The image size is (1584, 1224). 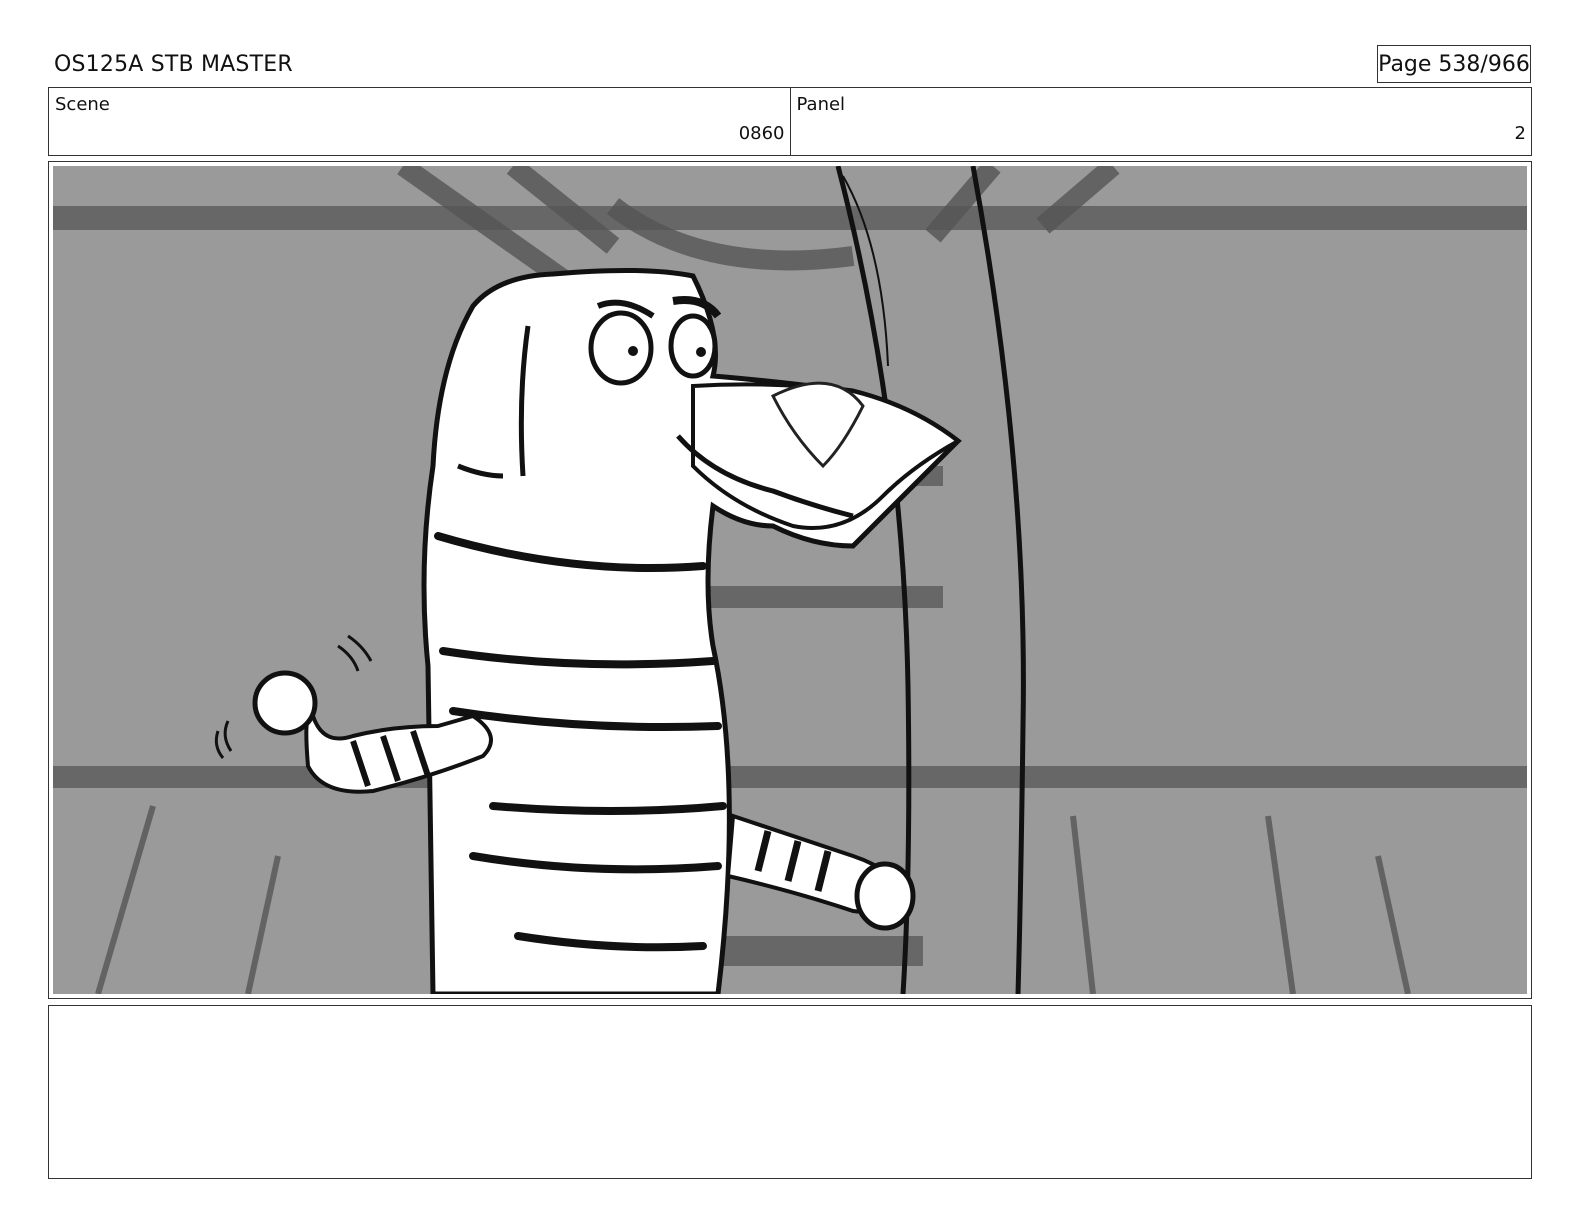 What do you see at coordinates (82, 104) in the screenshot?
I see `scene-label: Scene` at bounding box center [82, 104].